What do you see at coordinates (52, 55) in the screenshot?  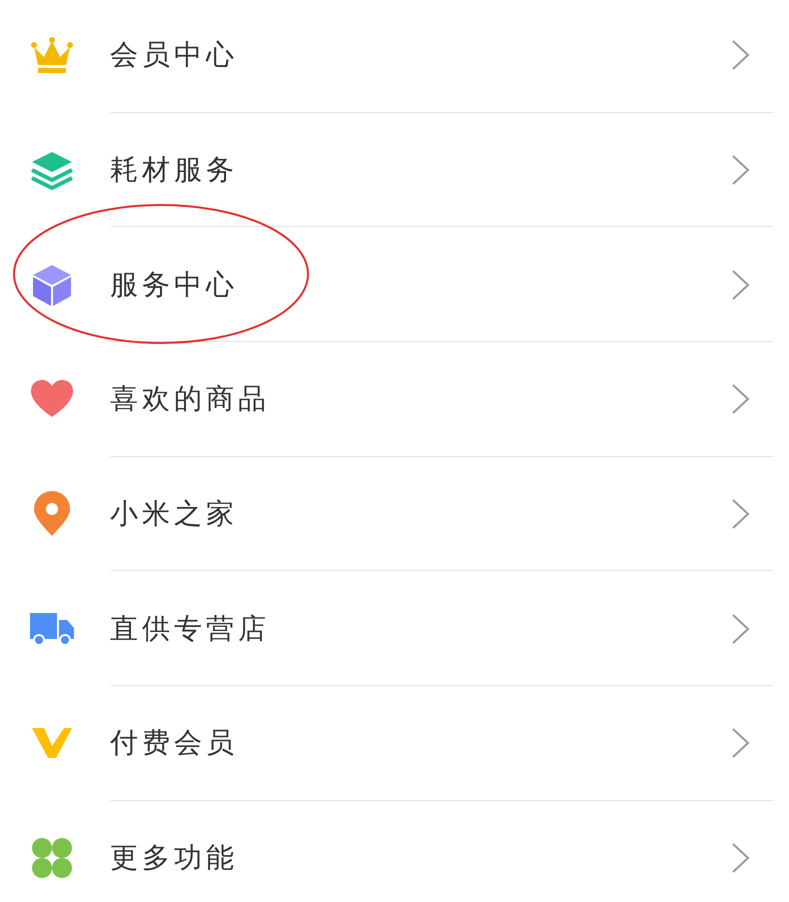 I see `crown-icon` at bounding box center [52, 55].